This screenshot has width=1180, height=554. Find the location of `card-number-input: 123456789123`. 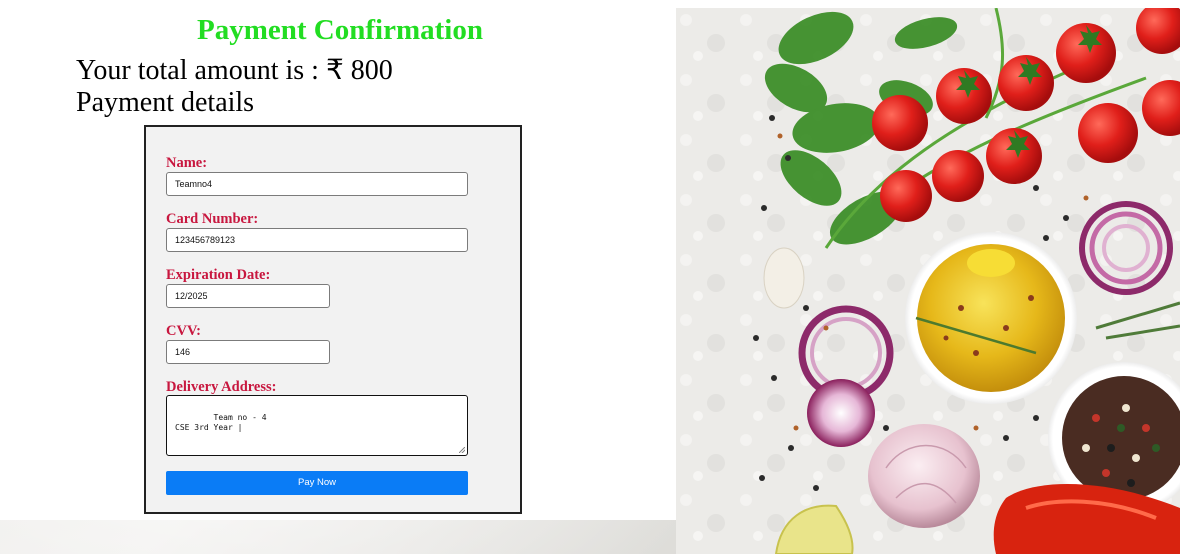

card-number-input: 123456789123 is located at coordinates (317, 240).